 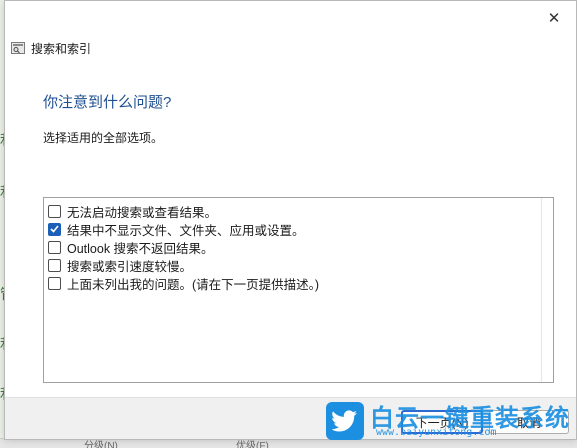 I want to click on dialog-title-bar: 搜索和索引, so click(x=51, y=48).